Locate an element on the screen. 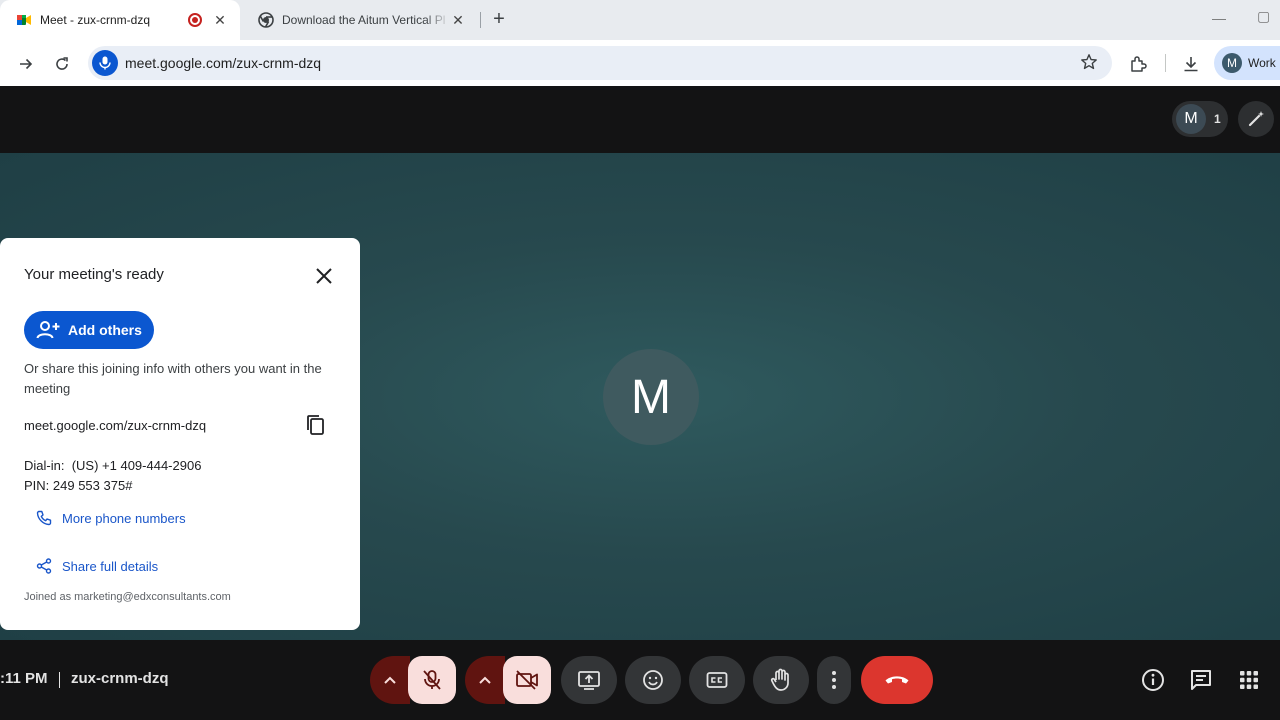 The width and height of the screenshot is (1280, 720). tab-title: Meet - zux-crnm-dzq is located at coordinates (95, 20).